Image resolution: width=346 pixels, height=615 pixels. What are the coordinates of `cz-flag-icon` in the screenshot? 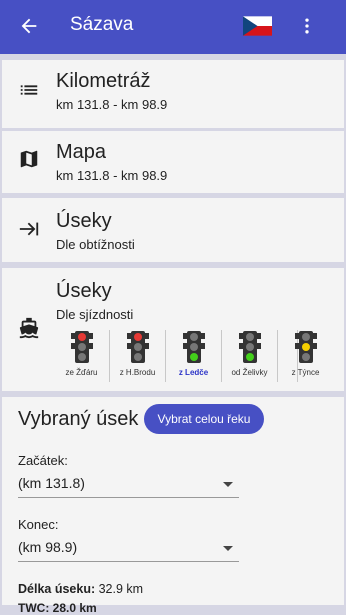 It's located at (257, 26).